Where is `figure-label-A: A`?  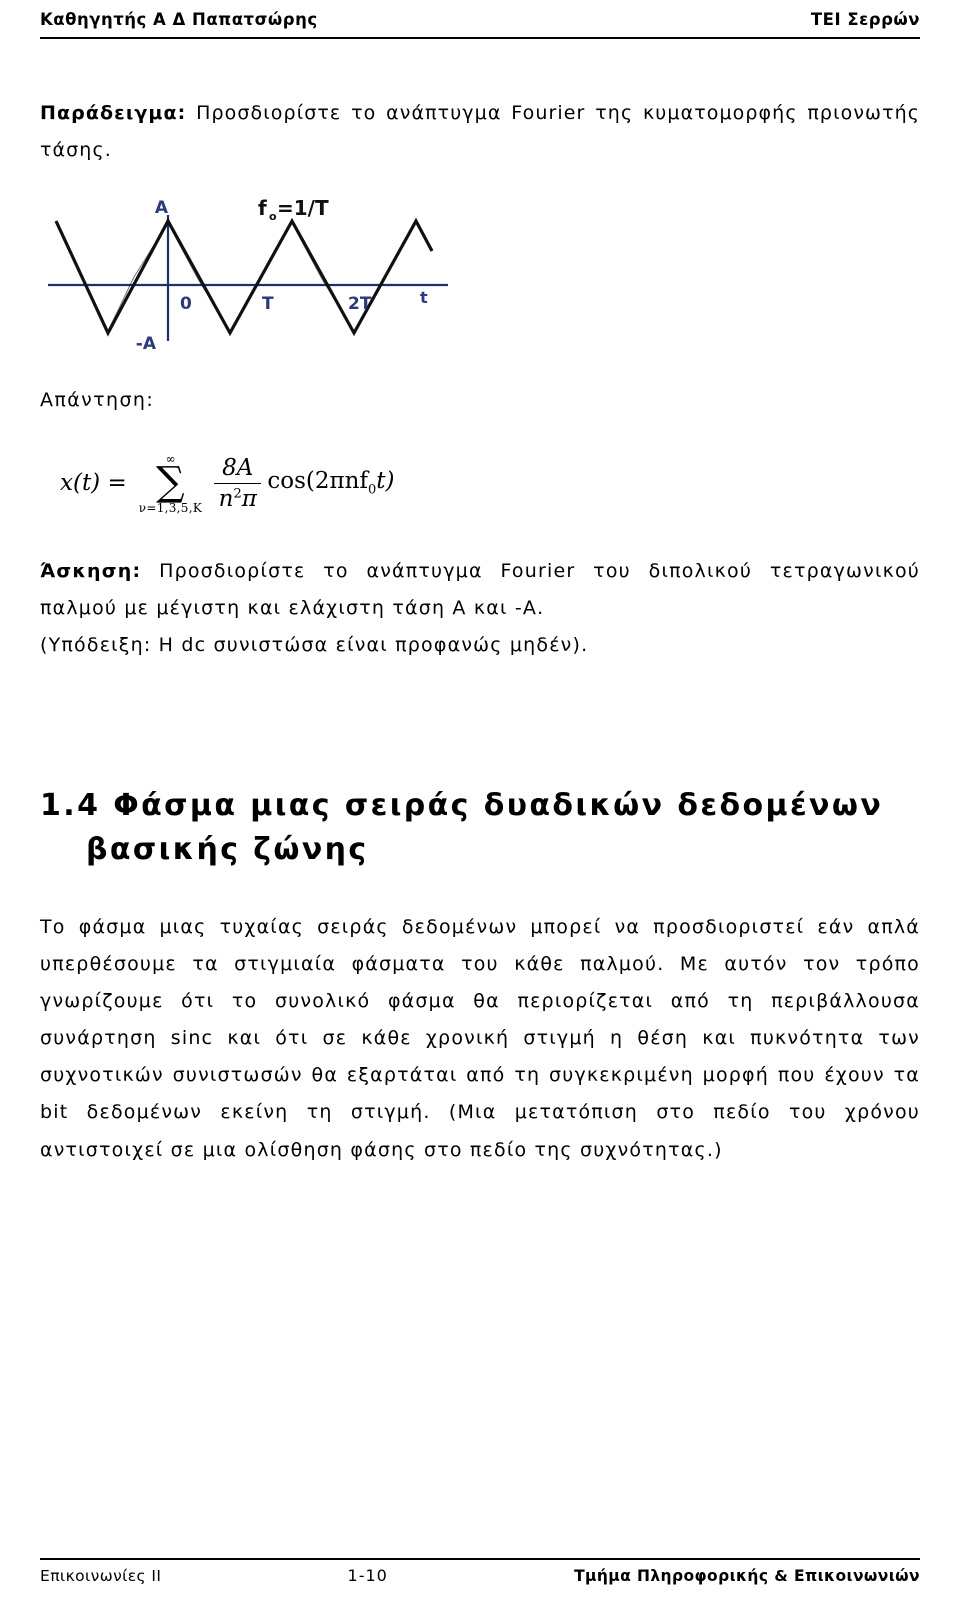
figure-label-A: A is located at coordinates (162, 208).